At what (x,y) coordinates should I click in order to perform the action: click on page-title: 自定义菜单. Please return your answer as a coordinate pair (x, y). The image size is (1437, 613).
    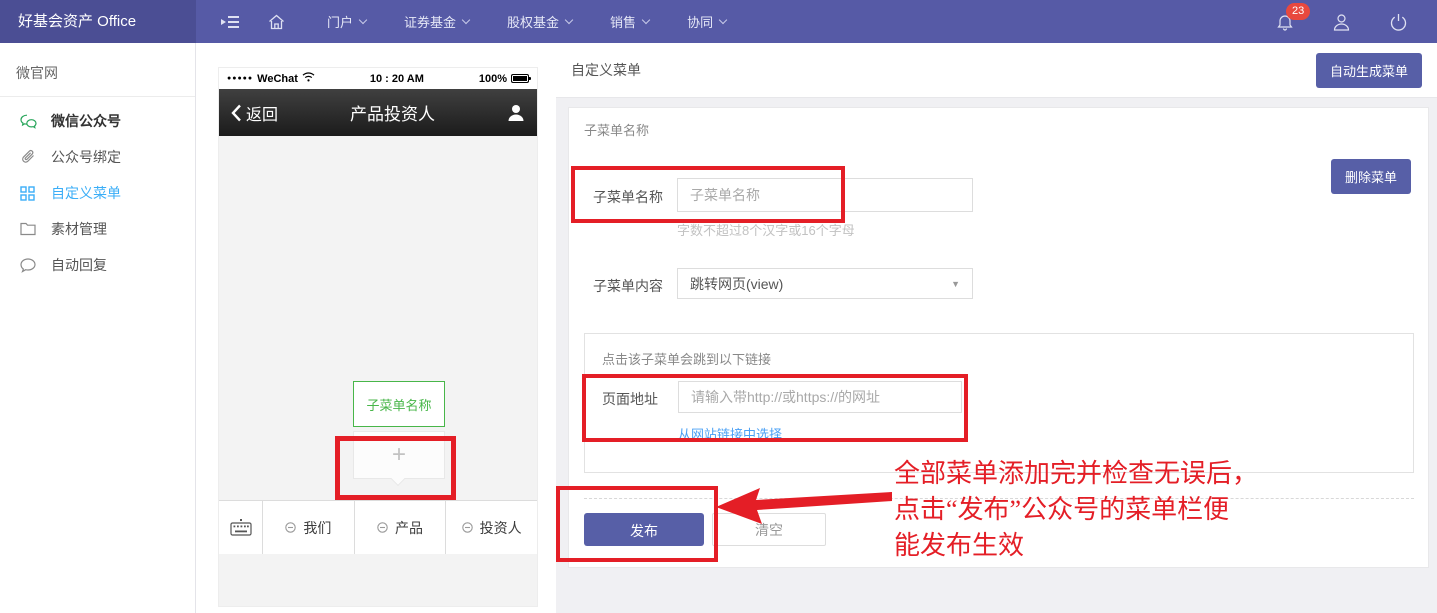
    Looking at the image, I should click on (606, 70).